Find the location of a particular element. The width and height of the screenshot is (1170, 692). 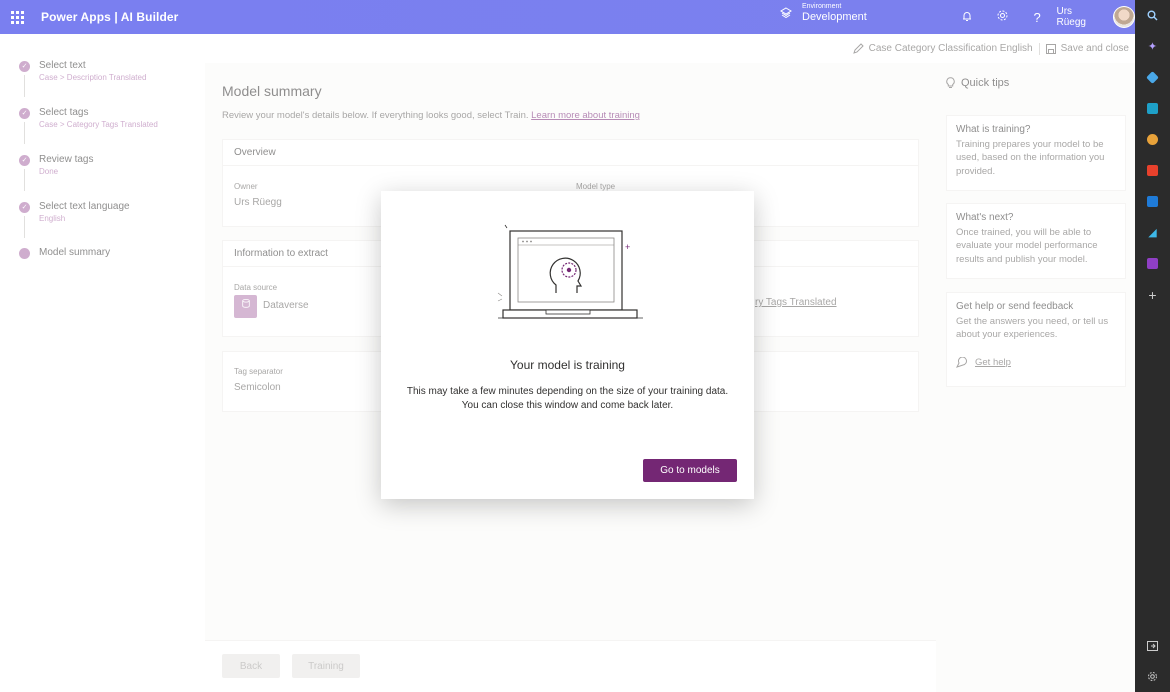

onenote-icon is located at coordinates (1152, 263).